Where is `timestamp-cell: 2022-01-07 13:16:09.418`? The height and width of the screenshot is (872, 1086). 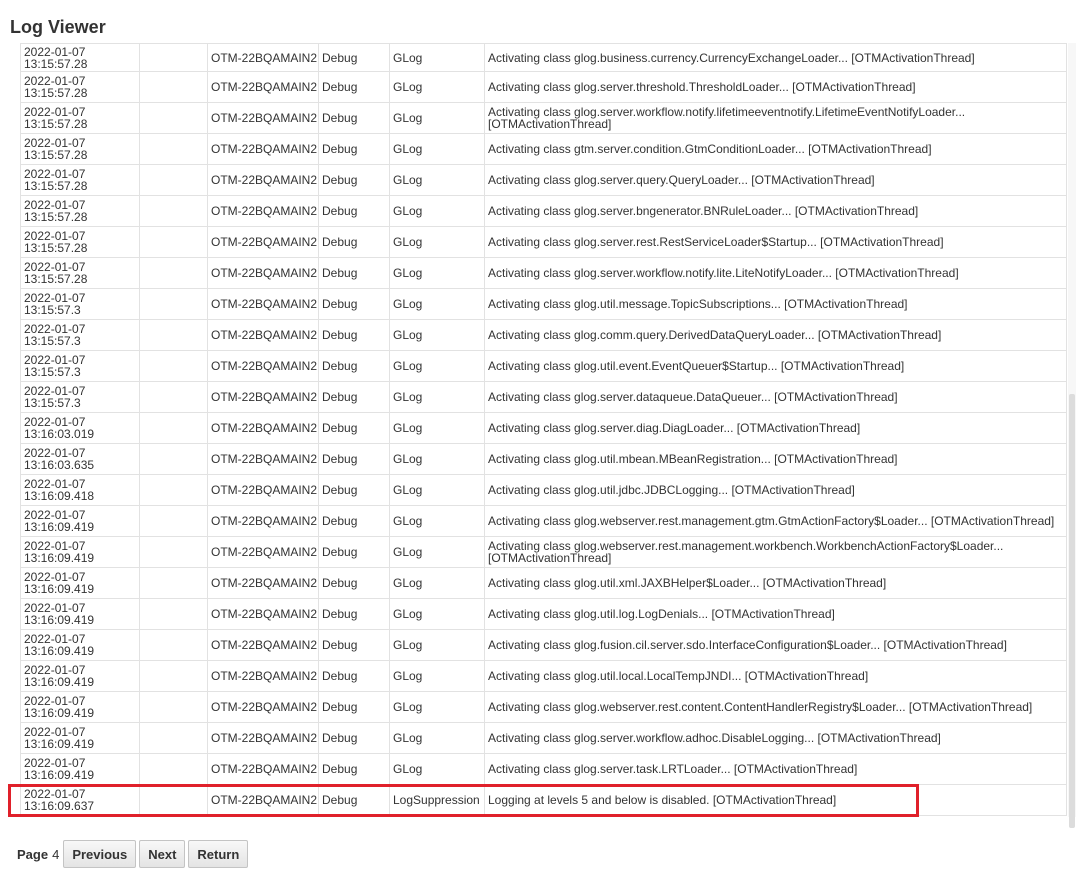 timestamp-cell: 2022-01-07 13:16:09.418 is located at coordinates (80, 490).